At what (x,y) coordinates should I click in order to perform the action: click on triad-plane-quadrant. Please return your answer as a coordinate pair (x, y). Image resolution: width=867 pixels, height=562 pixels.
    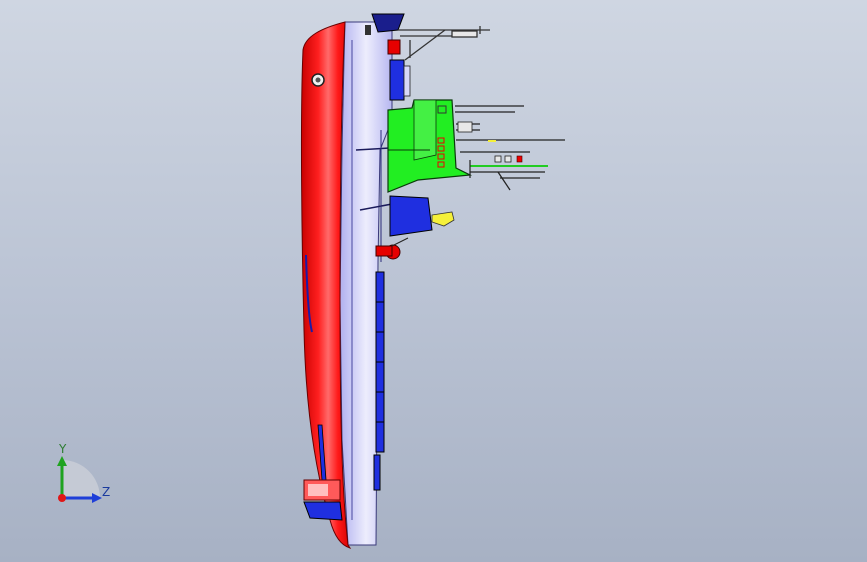
    Looking at the image, I should click on (81, 479).